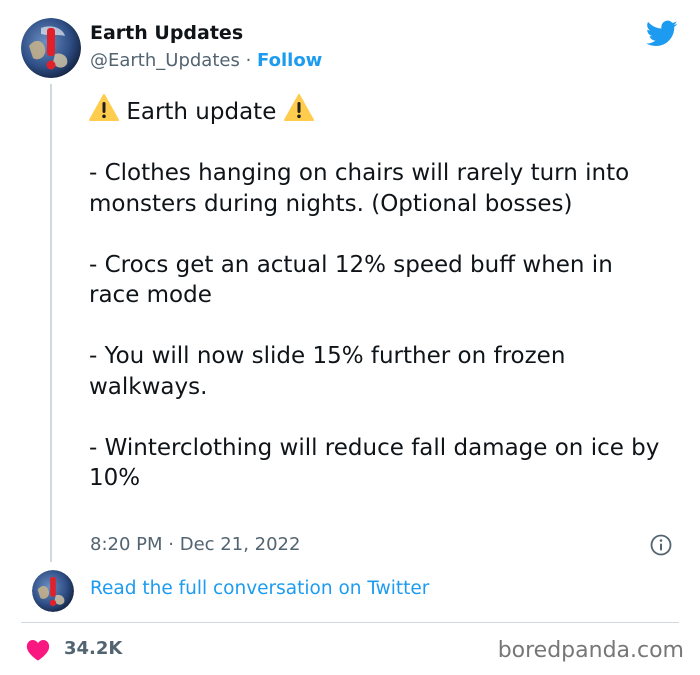 Image resolution: width=700 pixels, height=675 pixels. What do you see at coordinates (662, 34) in the screenshot?
I see `twitter-bird-icon` at bounding box center [662, 34].